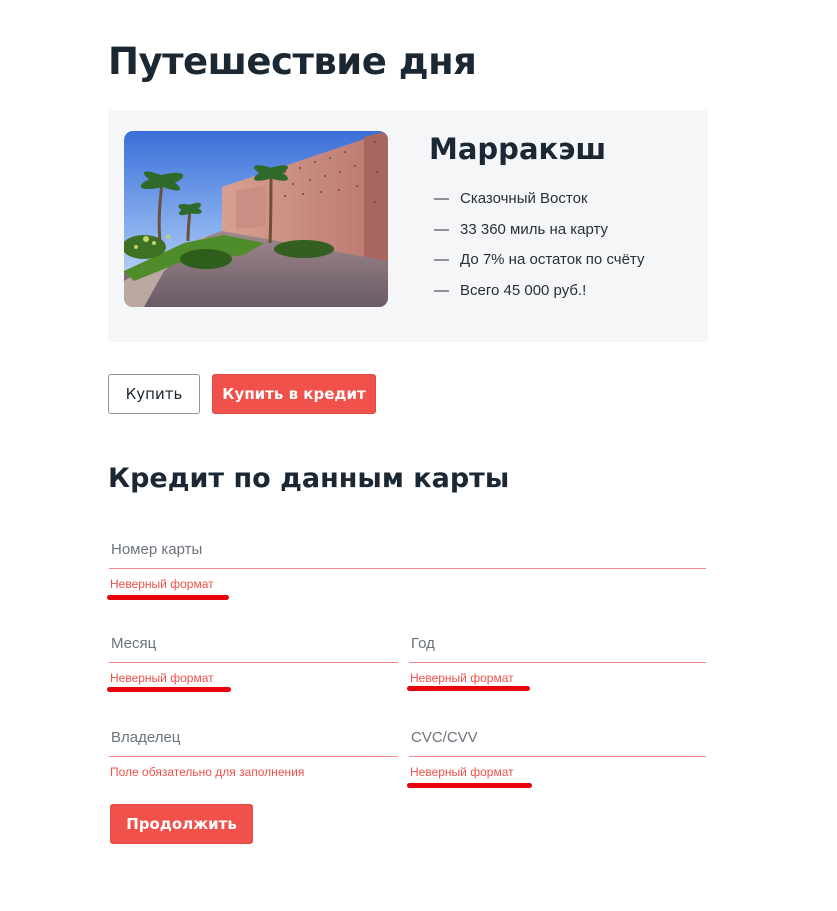  I want to click on city-title: Марракэш, so click(518, 149).